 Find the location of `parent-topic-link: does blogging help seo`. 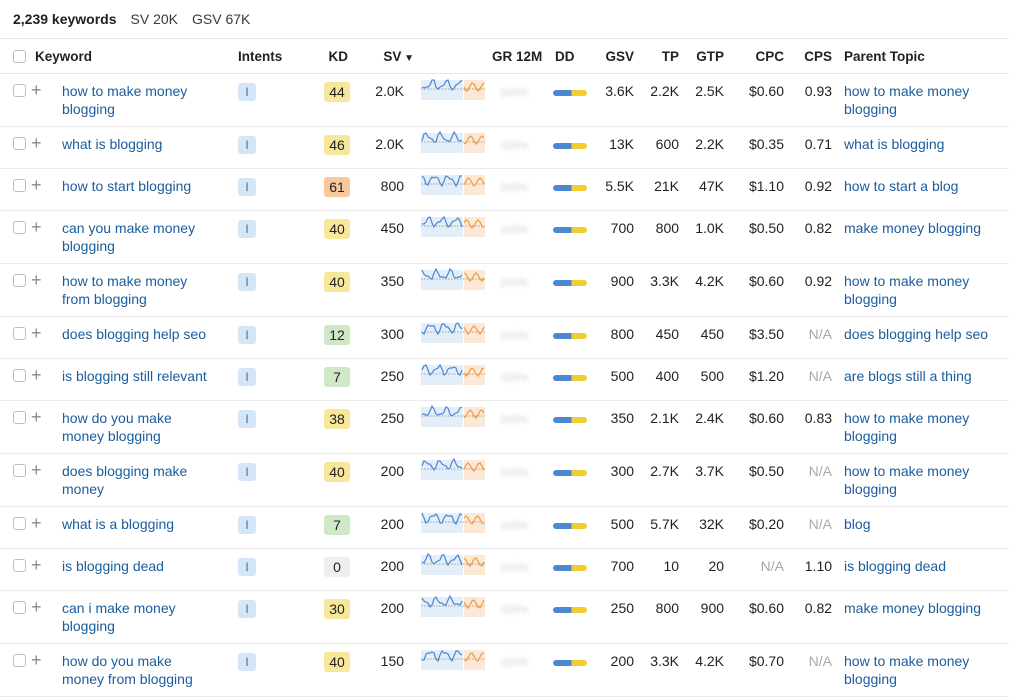

parent-topic-link: does blogging help seo is located at coordinates (923, 334).